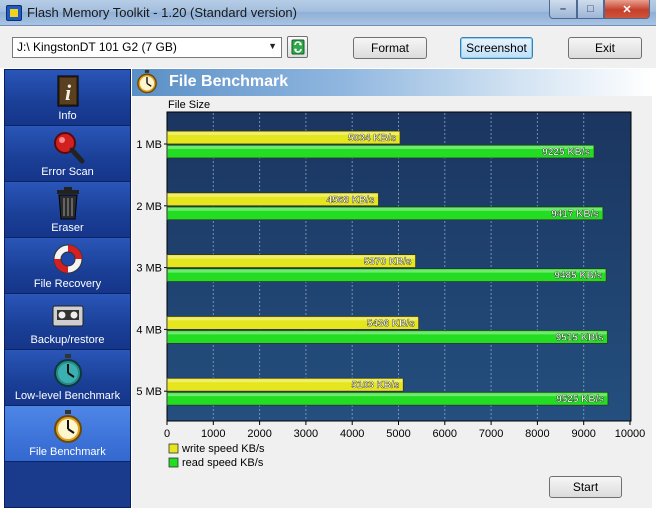 This screenshot has width=656, height=511. Describe the element at coordinates (563, 9) in the screenshot. I see `minimize-button: –` at that location.